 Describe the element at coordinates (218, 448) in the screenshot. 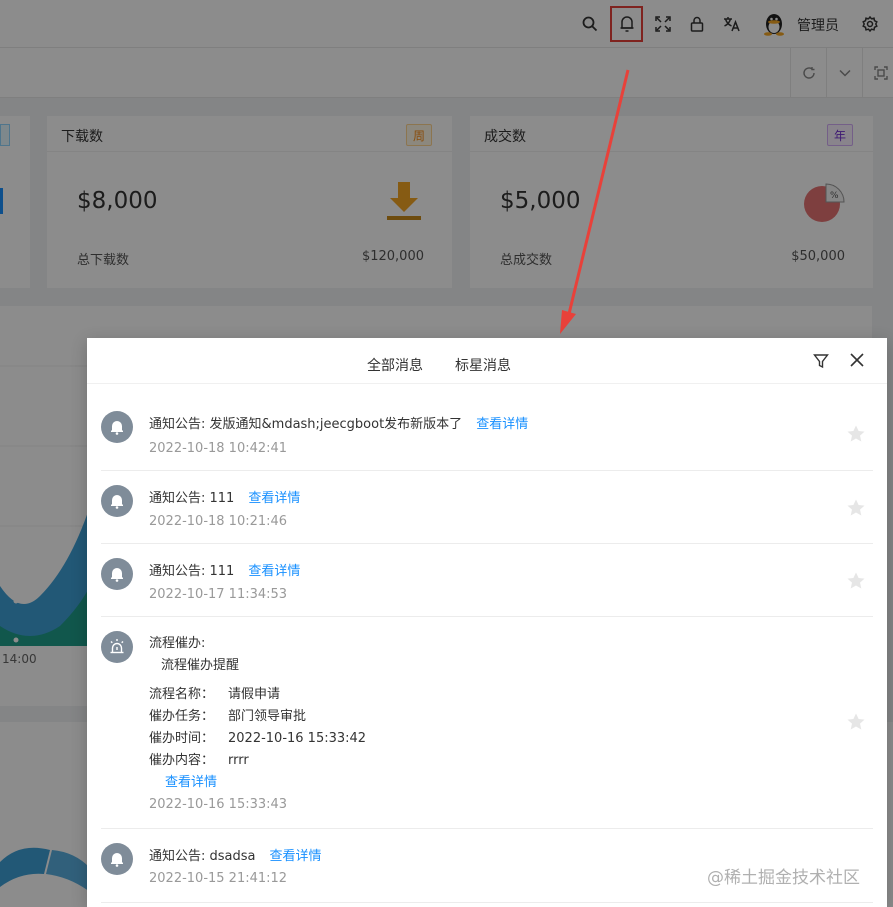

I see `message-time: 2022-10-18 10:42:41` at that location.